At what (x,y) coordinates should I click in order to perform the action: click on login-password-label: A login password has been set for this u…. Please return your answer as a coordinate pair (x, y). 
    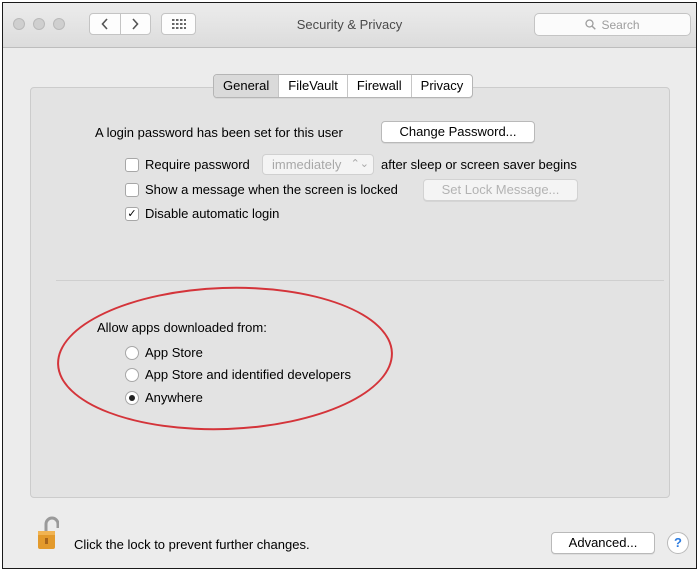
    Looking at the image, I should click on (219, 132).